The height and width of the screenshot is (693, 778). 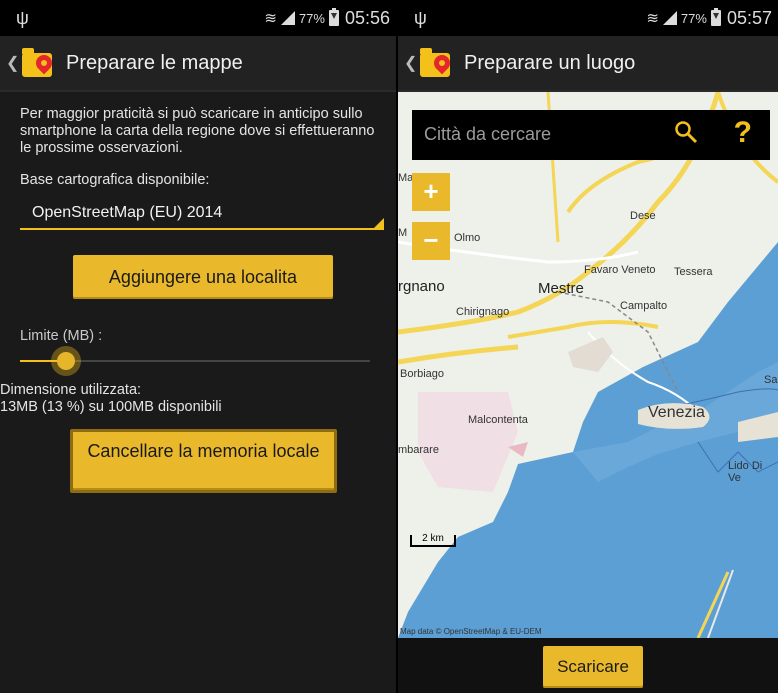 I want to click on status-bar: ψ ≋ 77% 05:56, so click(x=198, y=18).